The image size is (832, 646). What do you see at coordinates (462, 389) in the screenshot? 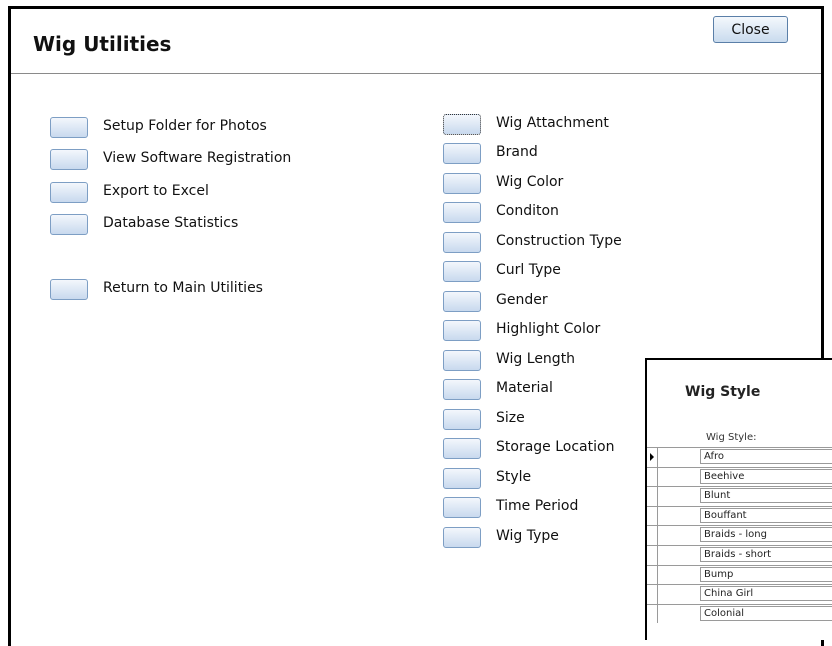
I see `material-button` at bounding box center [462, 389].